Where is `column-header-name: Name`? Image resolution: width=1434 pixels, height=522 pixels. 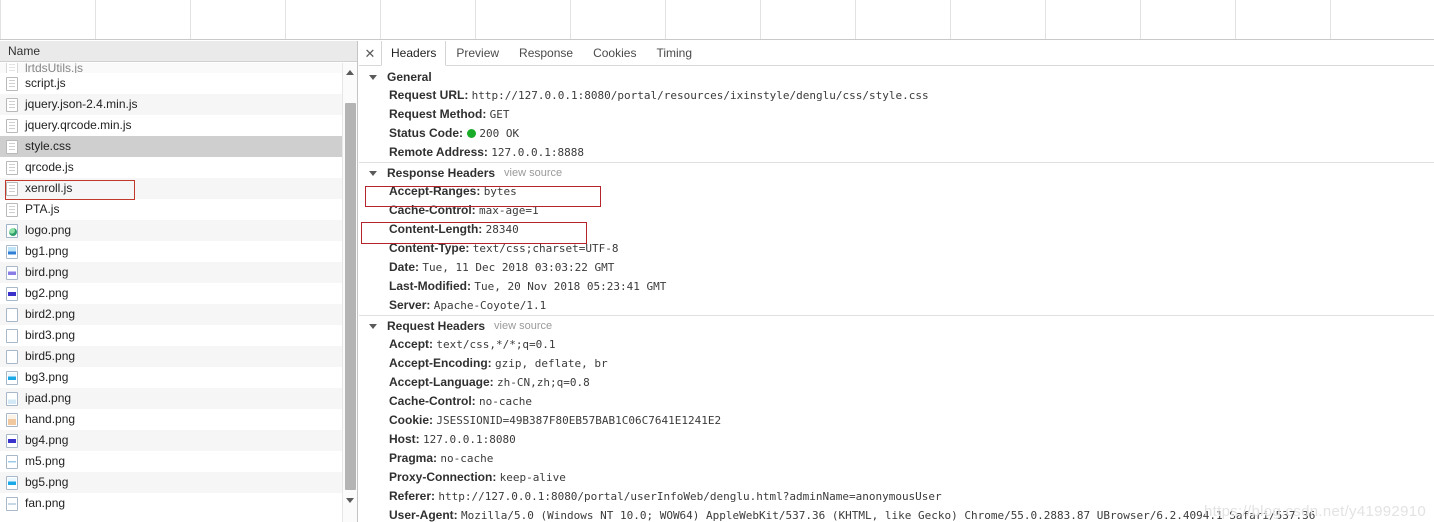
column-header-name: Name is located at coordinates (178, 51).